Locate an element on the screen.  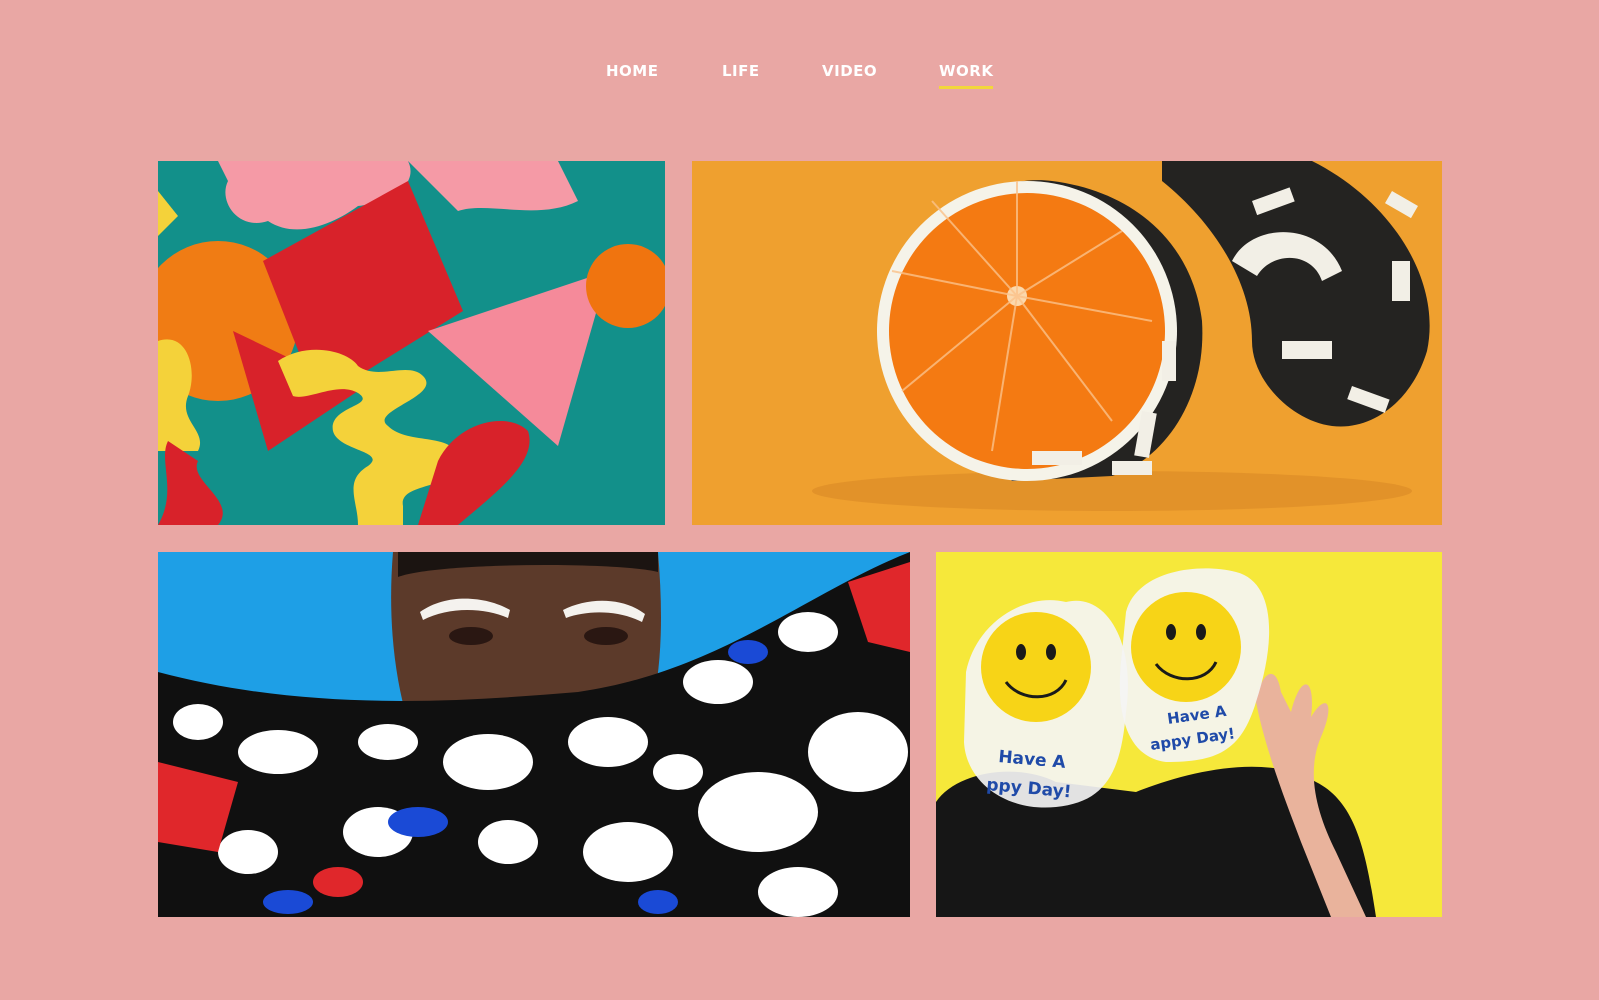
paper-shapes-image is located at coordinates (411, 343).